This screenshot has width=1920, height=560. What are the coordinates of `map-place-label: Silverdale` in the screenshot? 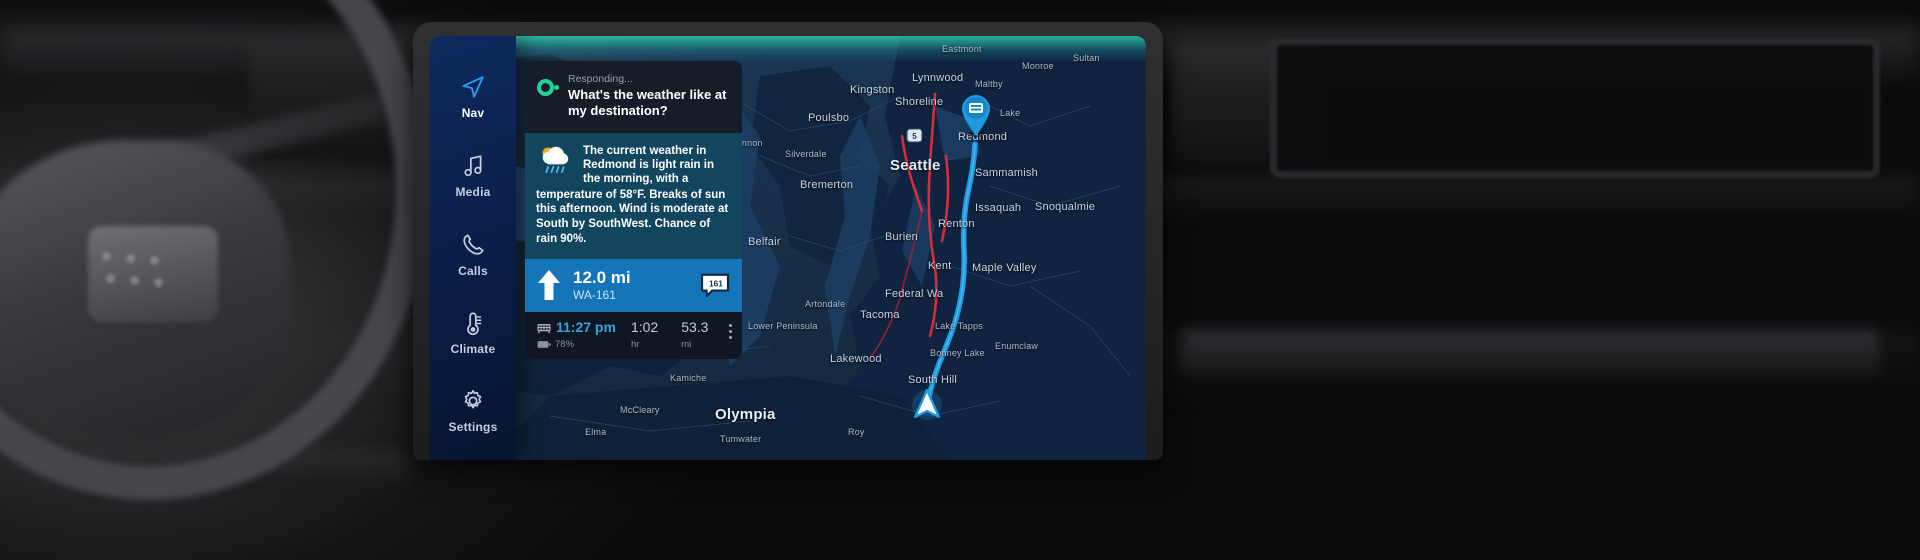 It's located at (806, 154).